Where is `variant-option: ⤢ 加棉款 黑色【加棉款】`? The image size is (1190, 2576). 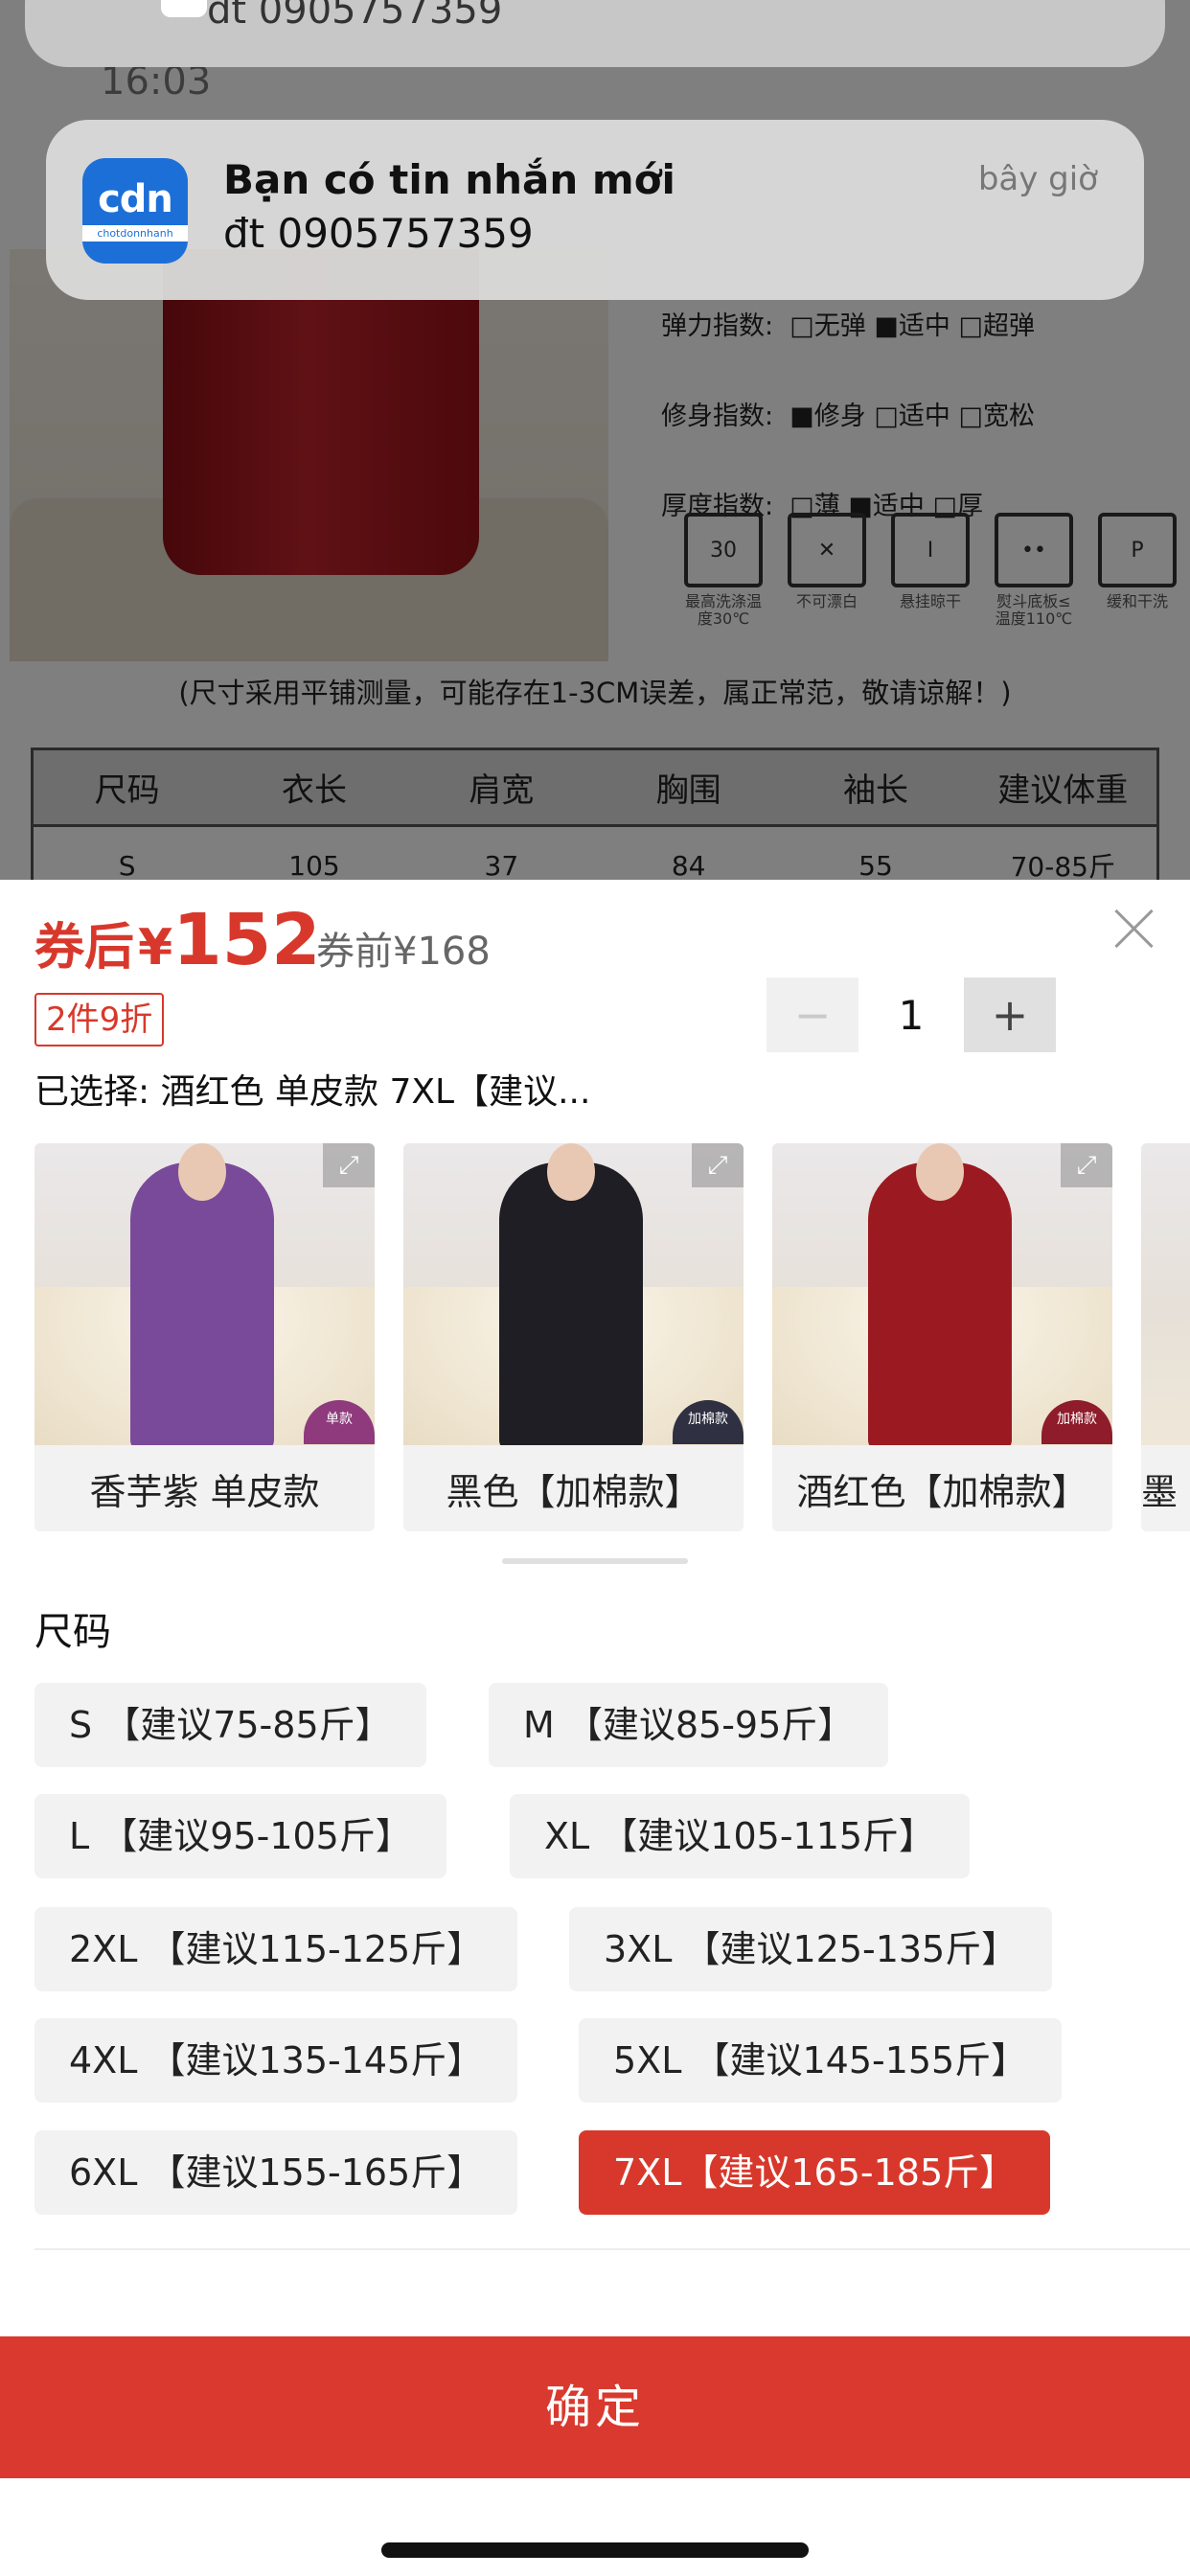
variant-option: ⤢ 加棉款 黑色【加棉款】 is located at coordinates (574, 1337).